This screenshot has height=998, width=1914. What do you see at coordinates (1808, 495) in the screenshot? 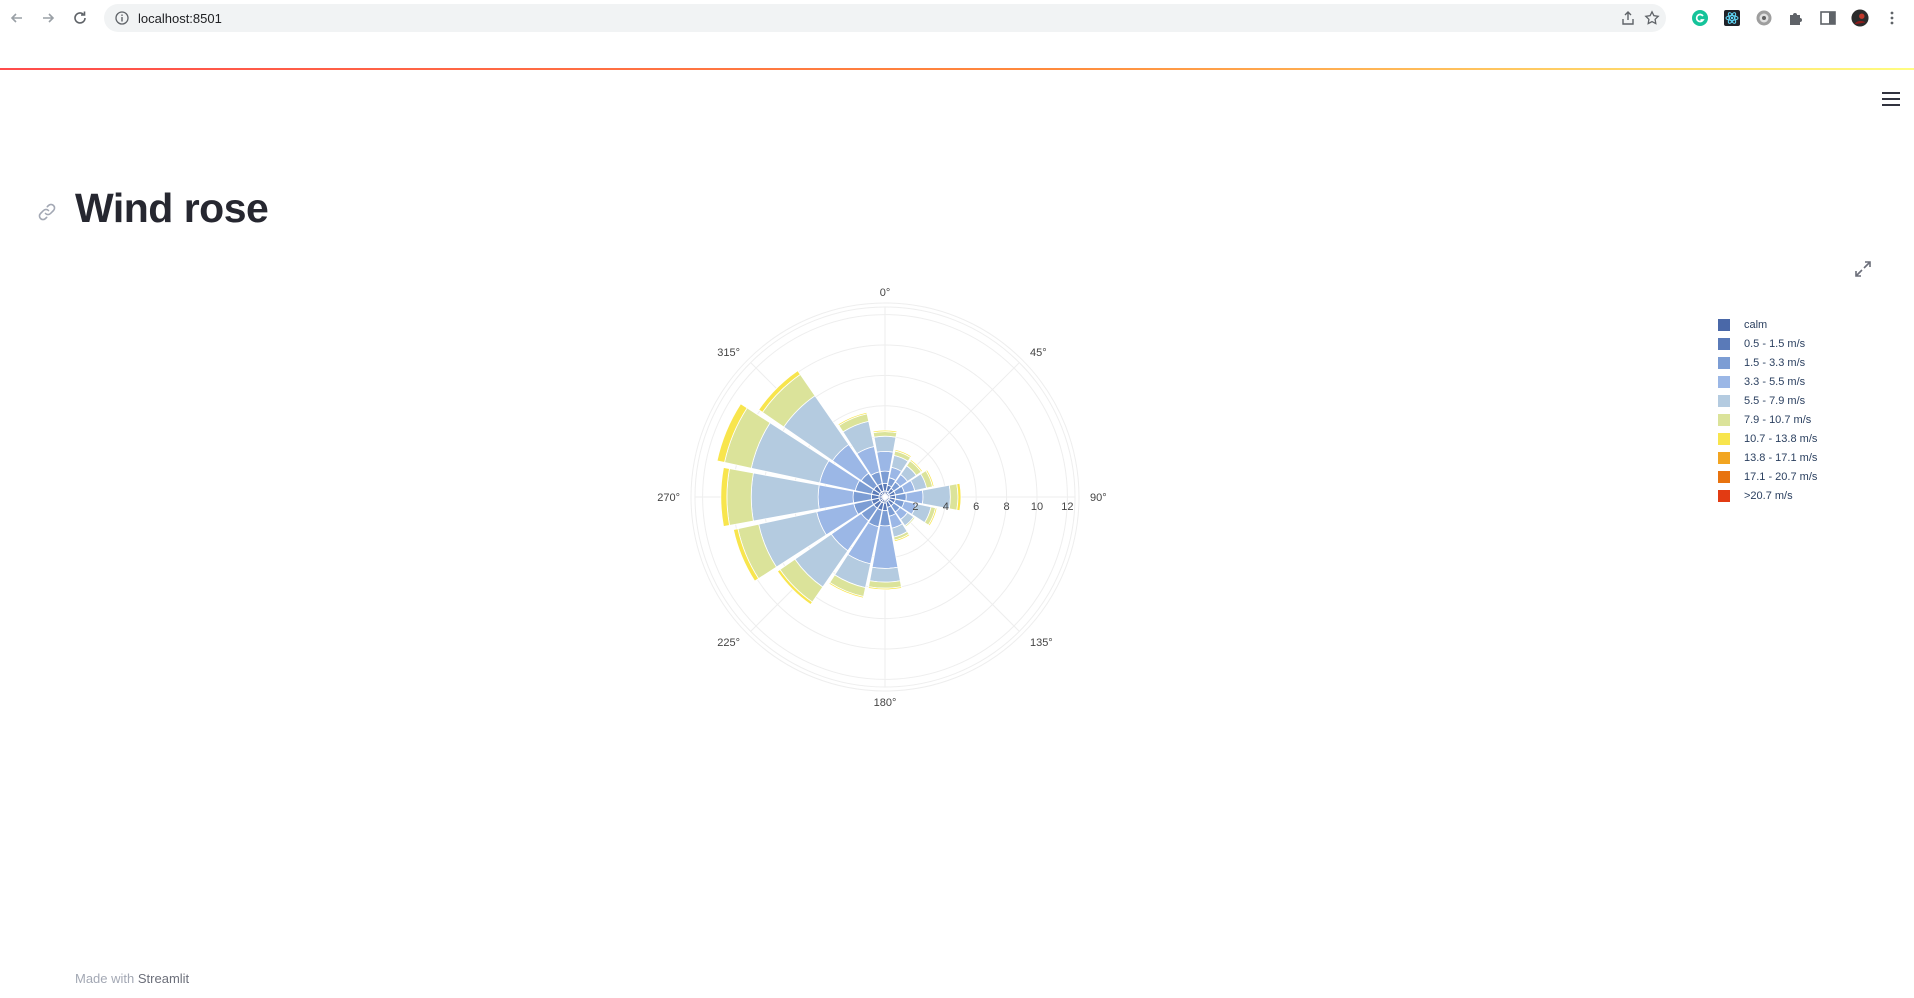
I see `legend-item: >20.7 m/s` at bounding box center [1808, 495].